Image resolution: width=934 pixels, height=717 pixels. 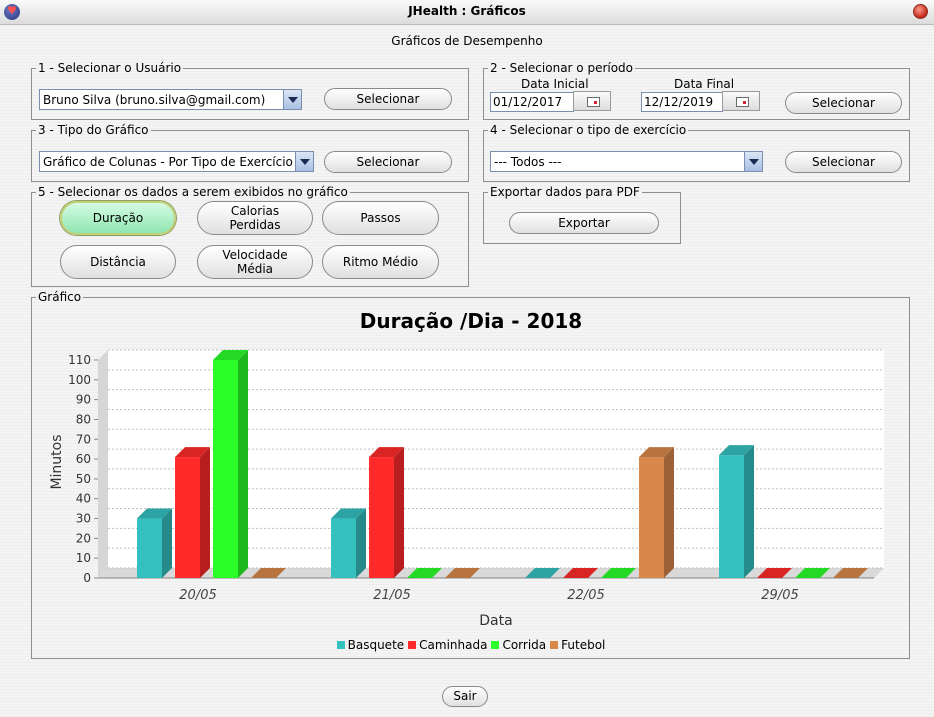 I want to click on window-titlebar: JHealth : Gráficos, so click(x=467, y=12).